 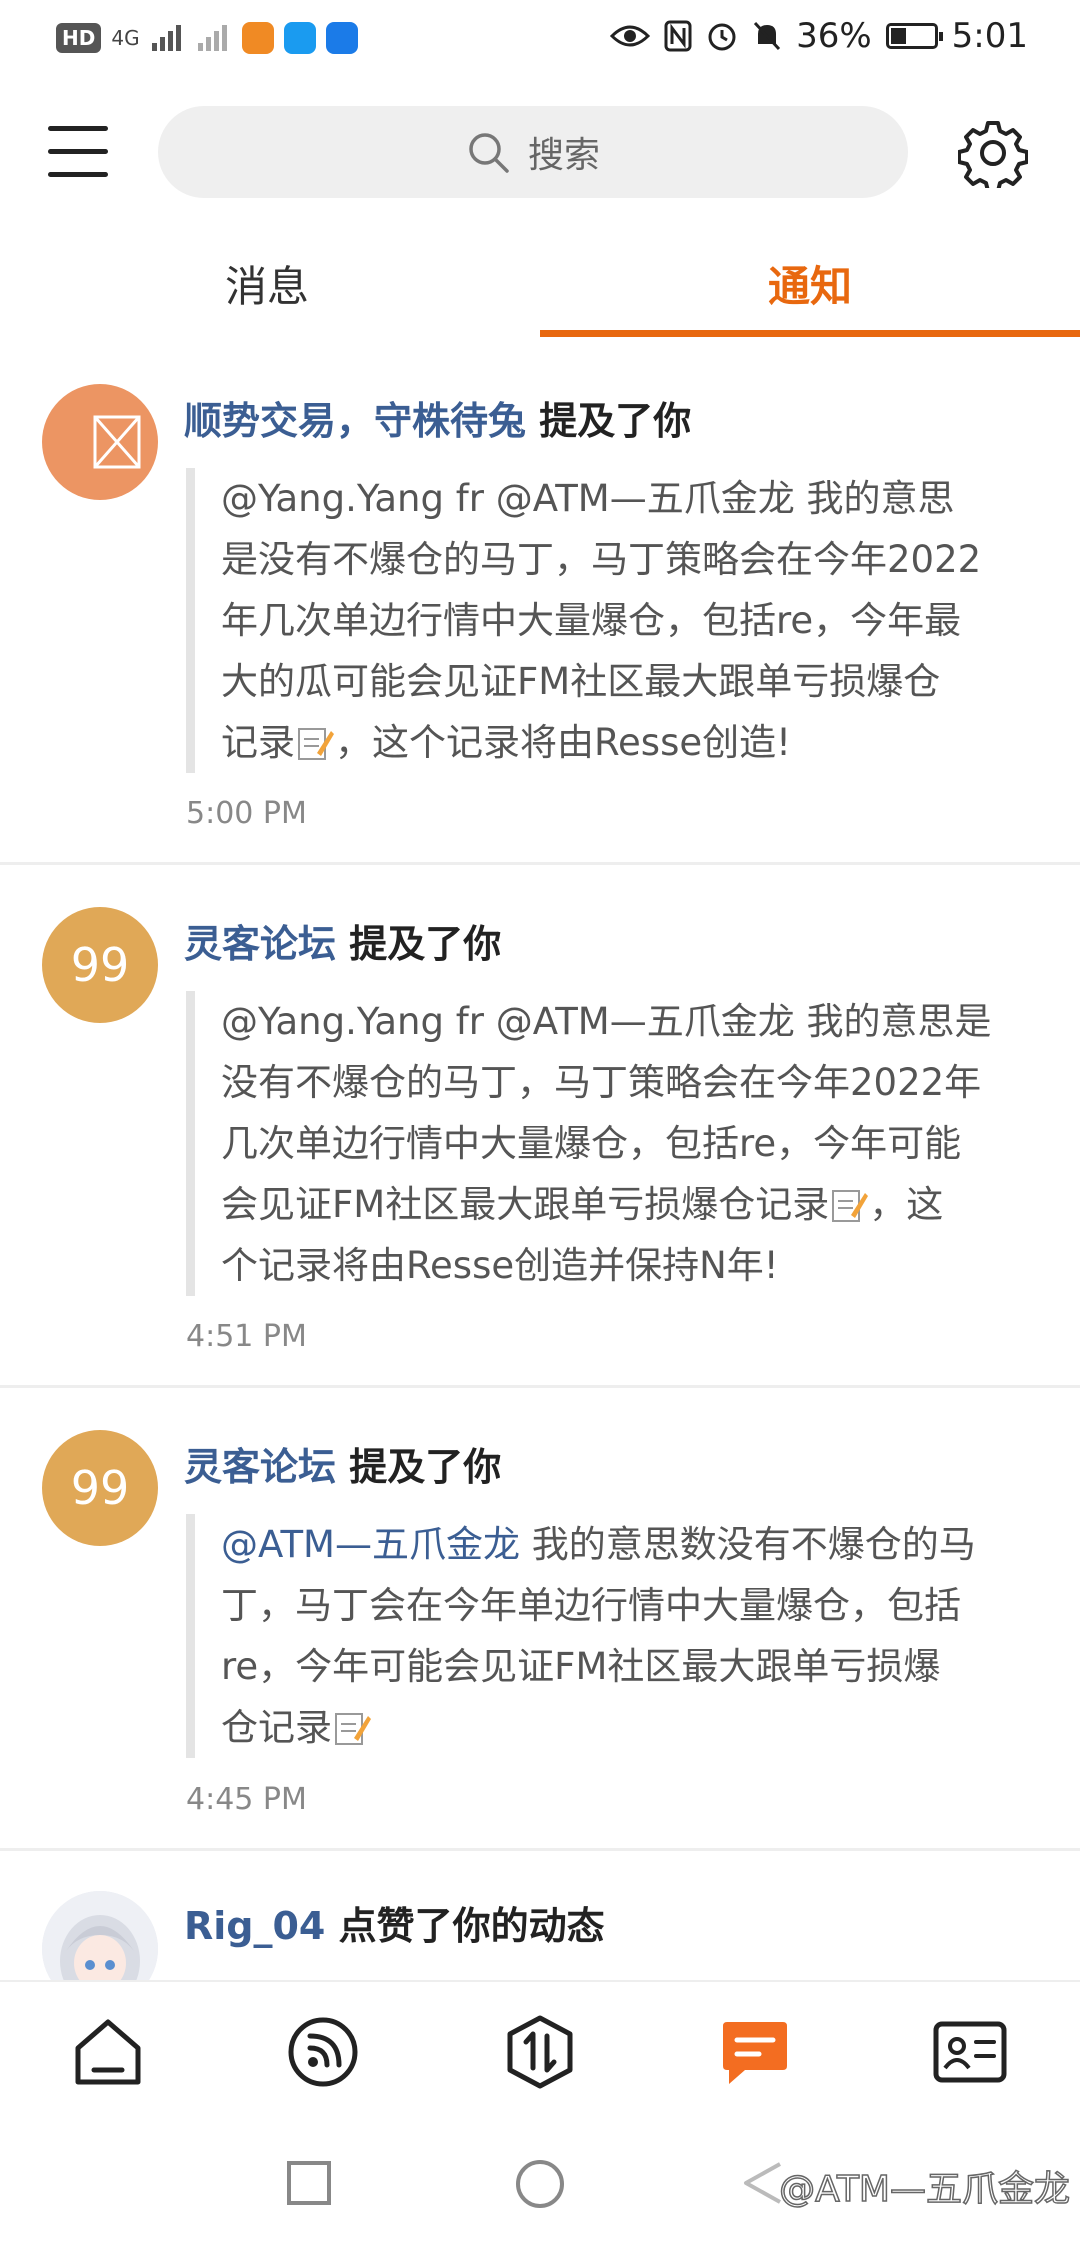 I want to click on watermark: @ATM—五爪金龙, so click(x=924, y=2189).